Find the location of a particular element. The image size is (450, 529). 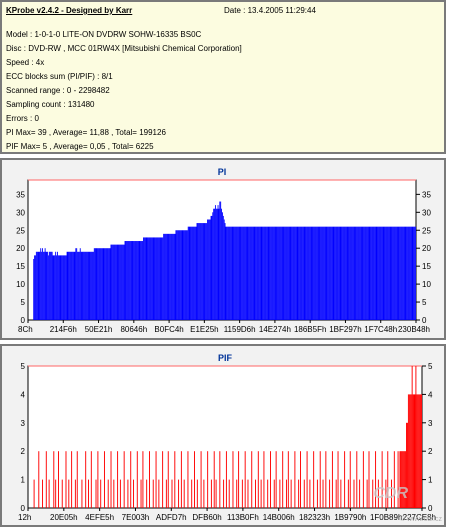

info-sampling-count: Sampling count : 131480 is located at coordinates (50, 104).